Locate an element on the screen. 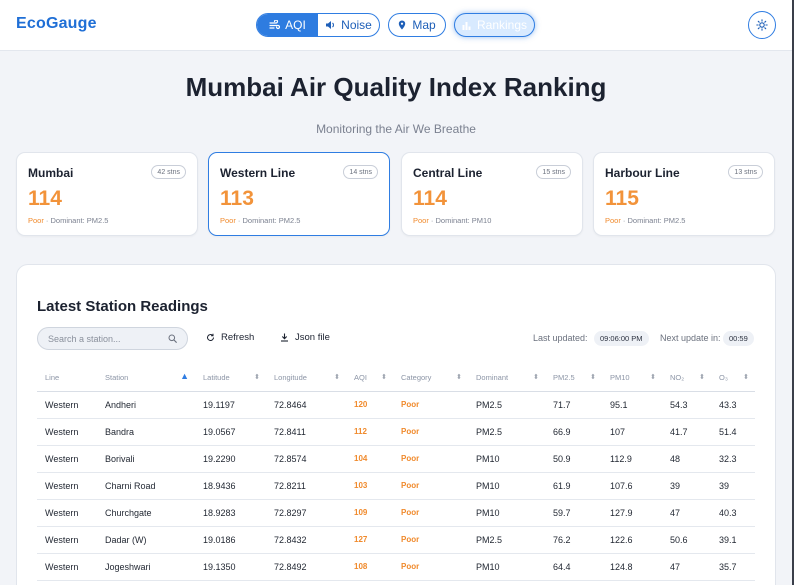 This screenshot has height=585, width=794. cell-latitude: 18.9436 is located at coordinates (230, 486).